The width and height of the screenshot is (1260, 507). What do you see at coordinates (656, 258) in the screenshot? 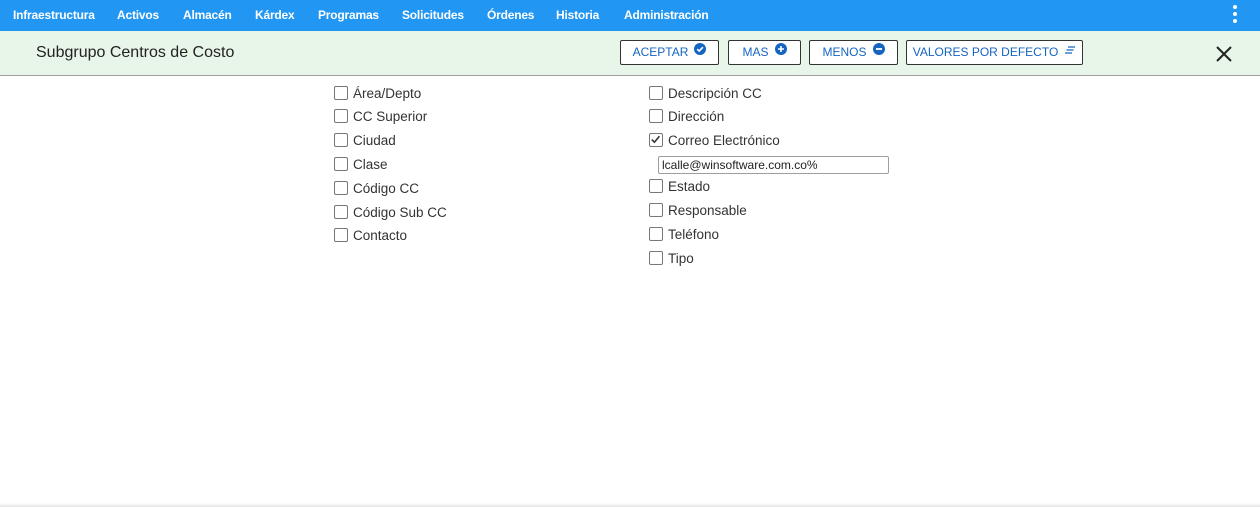
I see `checkbox-tipo` at bounding box center [656, 258].